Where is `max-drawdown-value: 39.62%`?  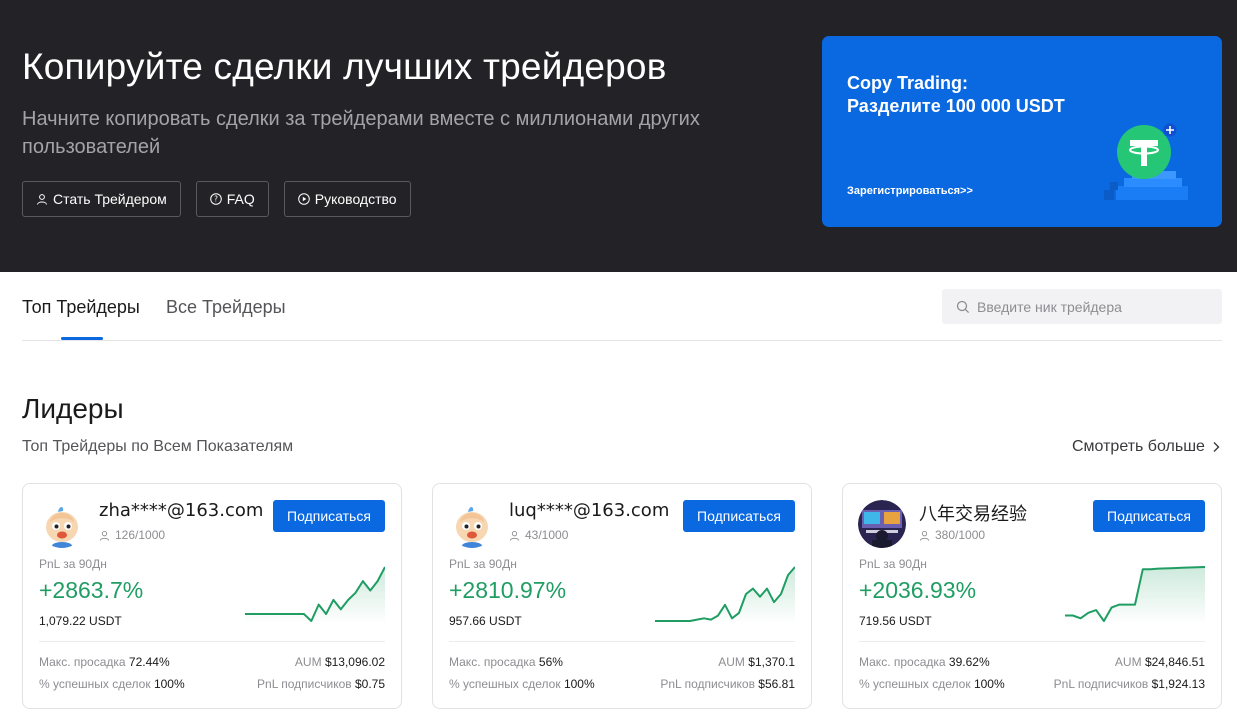
max-drawdown-value: 39.62% is located at coordinates (969, 662).